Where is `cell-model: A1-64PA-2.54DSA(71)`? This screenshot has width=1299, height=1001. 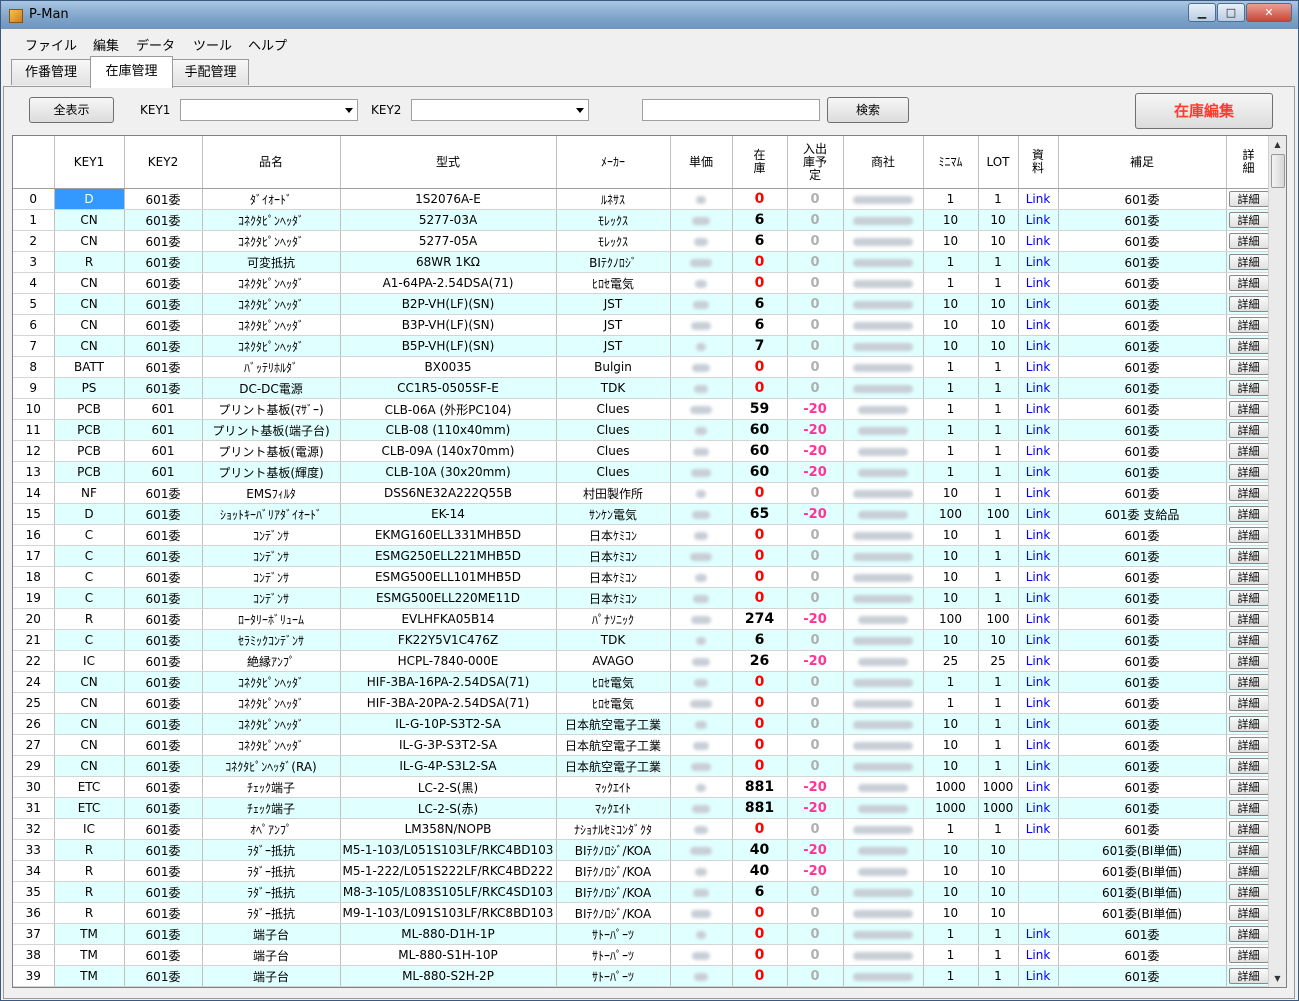
cell-model: A1-64PA-2.54DSA(71) is located at coordinates (448, 283).